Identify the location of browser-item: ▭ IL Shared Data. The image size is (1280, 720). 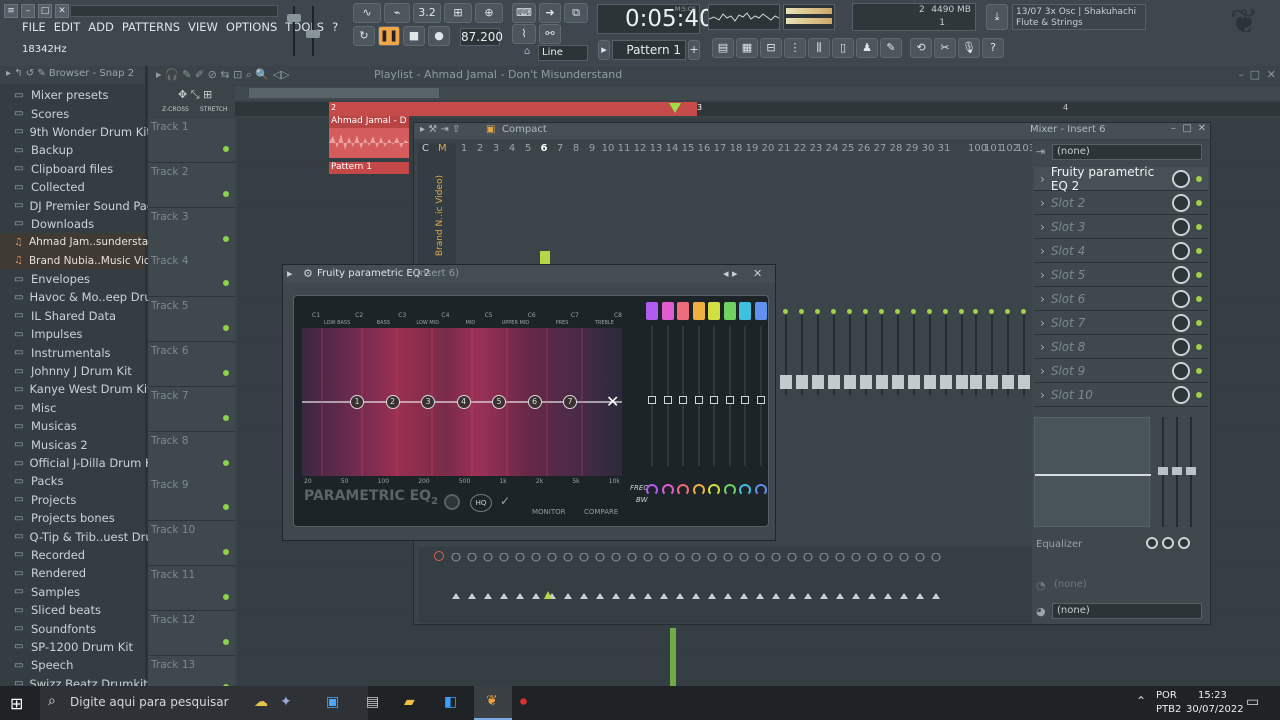
(72, 316).